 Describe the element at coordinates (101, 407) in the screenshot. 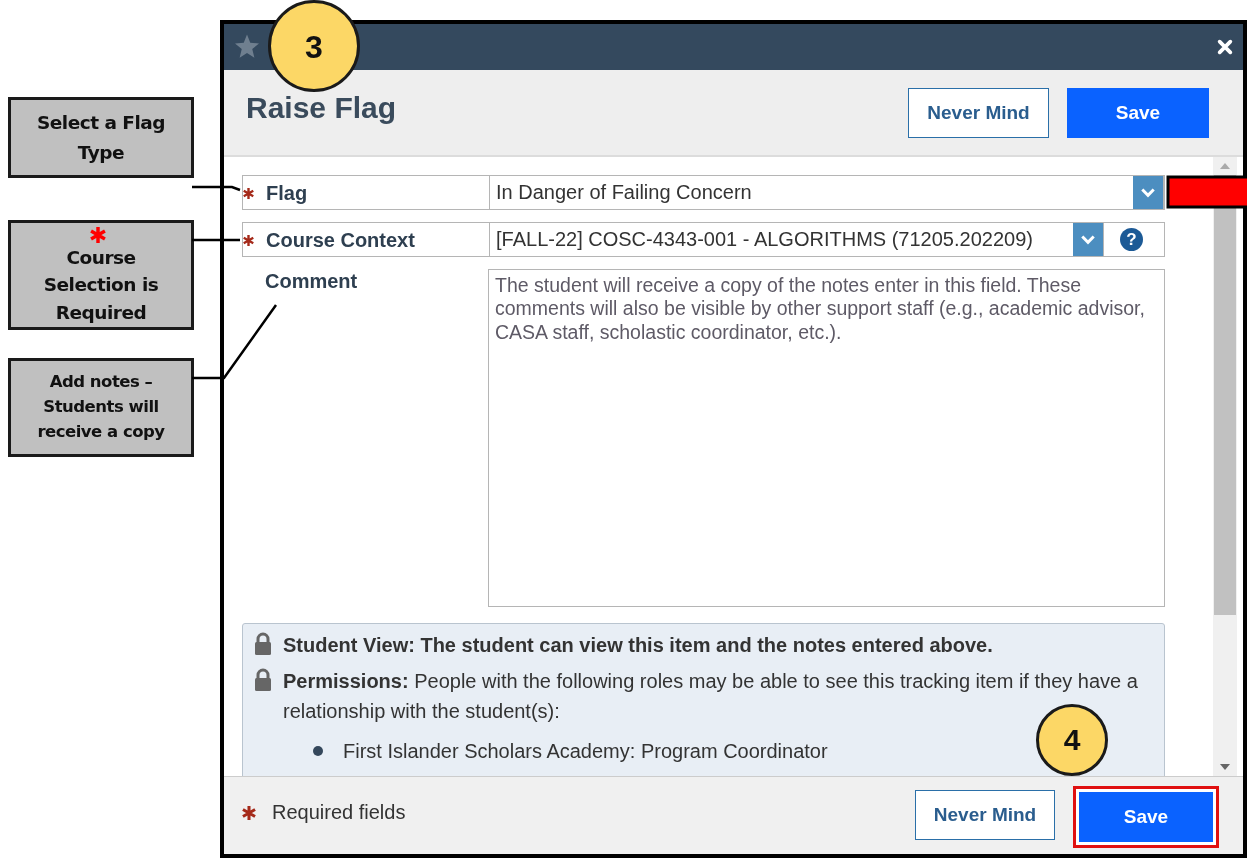

I see `callout-box: Add notes – Students will receive a copy` at that location.